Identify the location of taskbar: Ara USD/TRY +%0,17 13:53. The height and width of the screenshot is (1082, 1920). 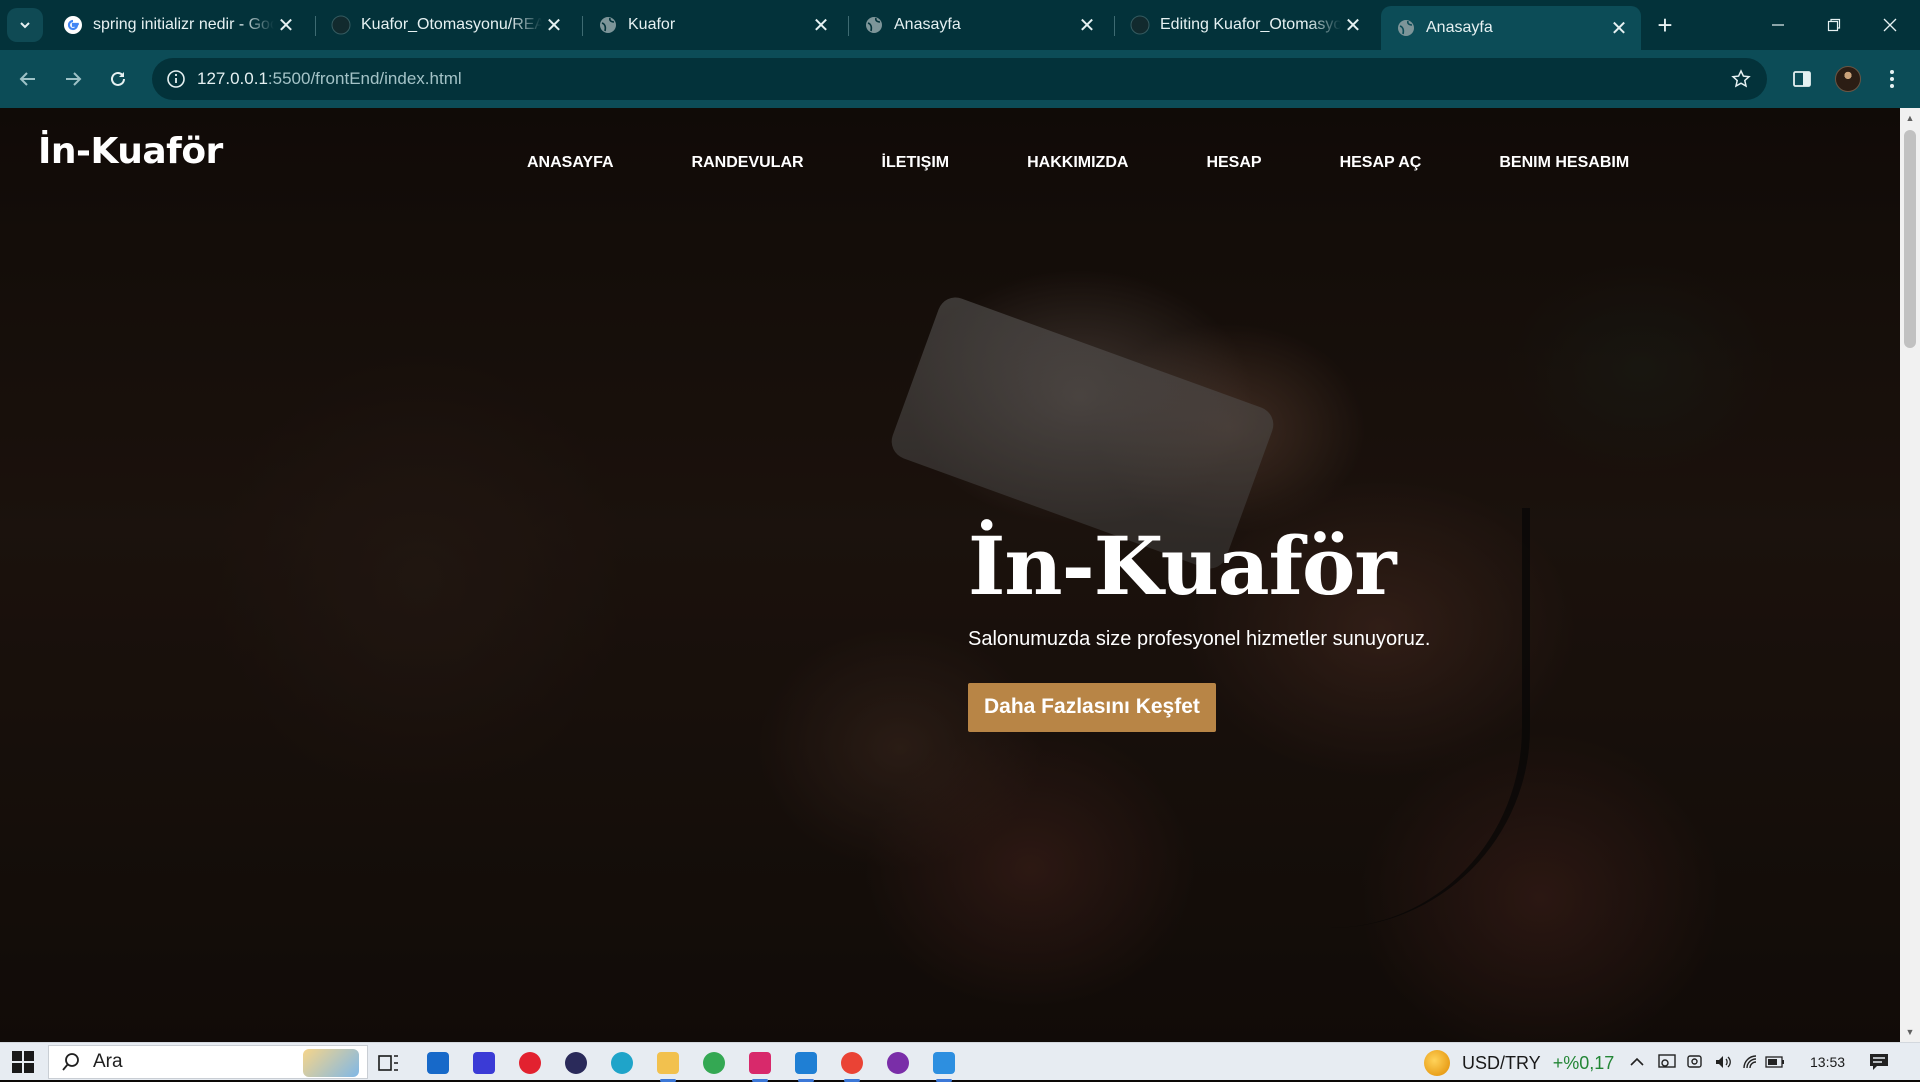
(960, 1062).